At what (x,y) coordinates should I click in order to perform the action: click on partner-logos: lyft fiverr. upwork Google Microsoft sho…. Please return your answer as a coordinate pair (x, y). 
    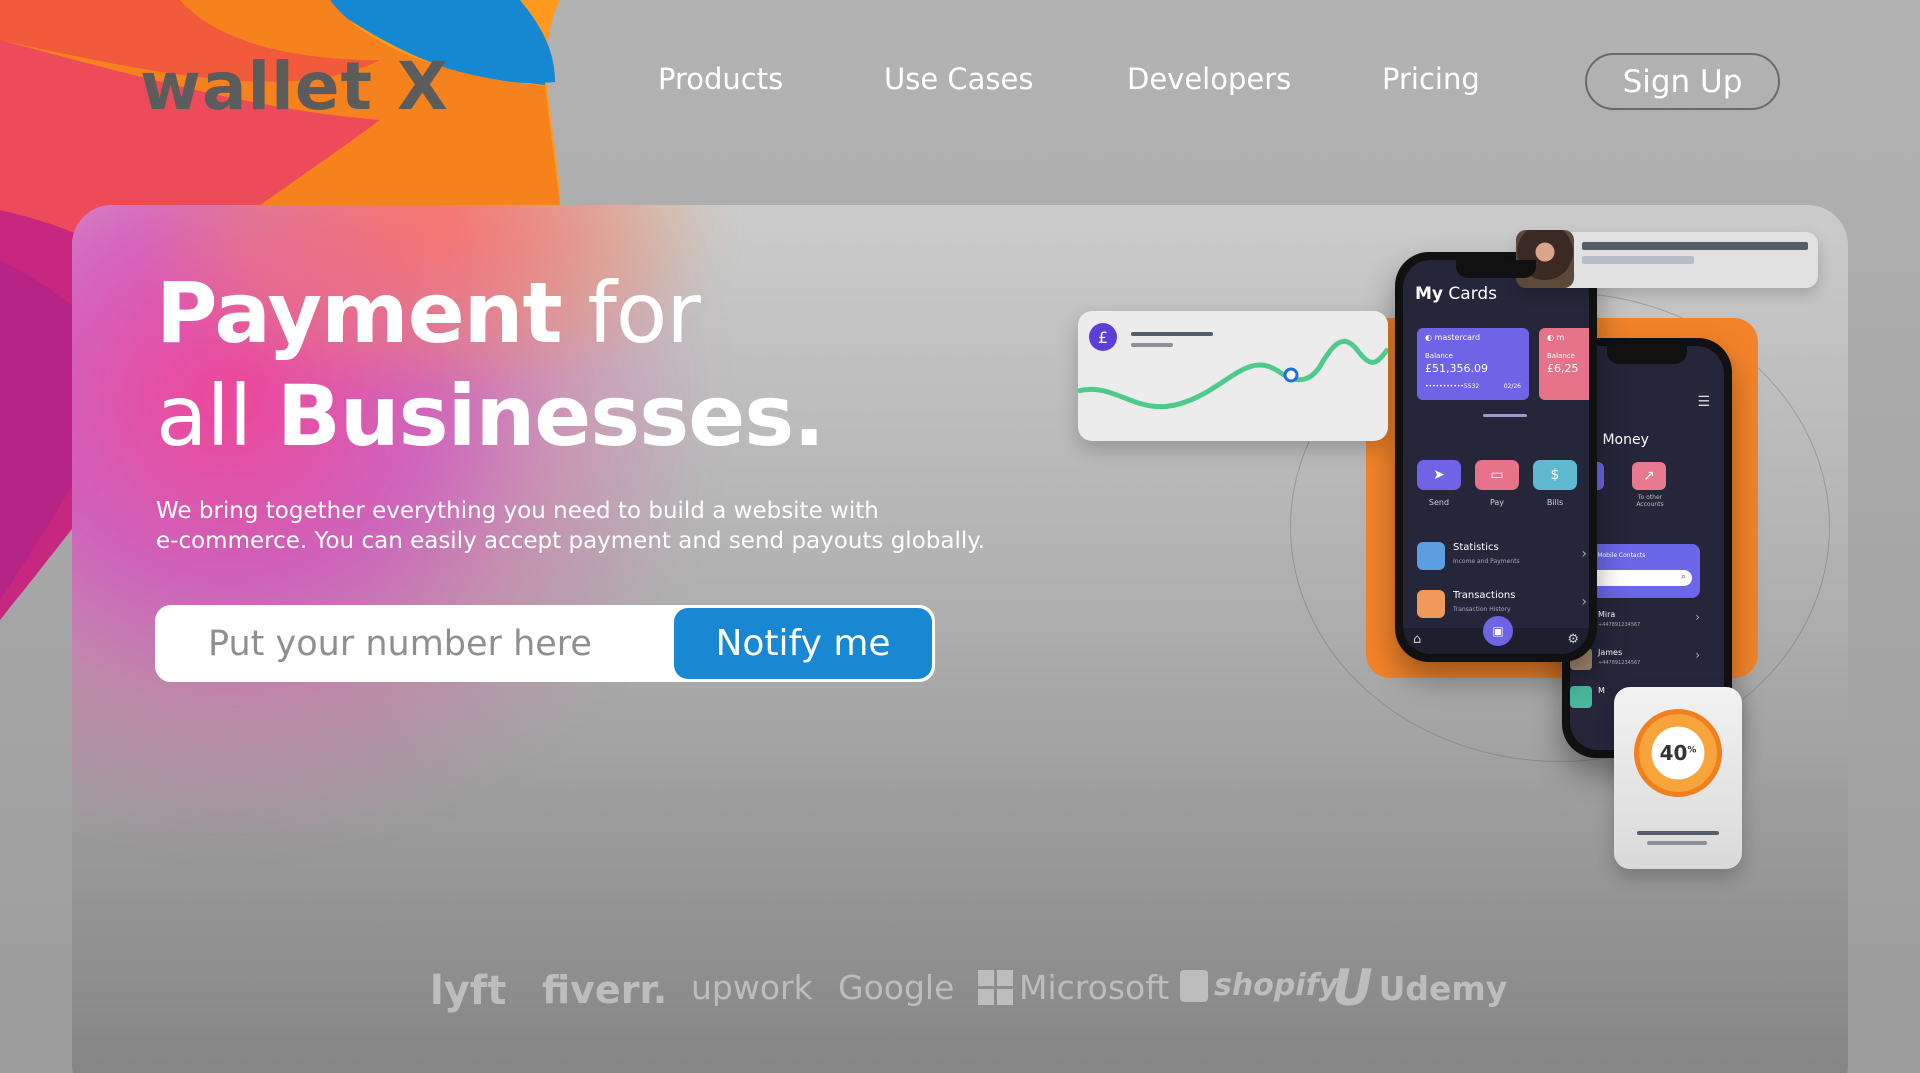
    Looking at the image, I should click on (960, 988).